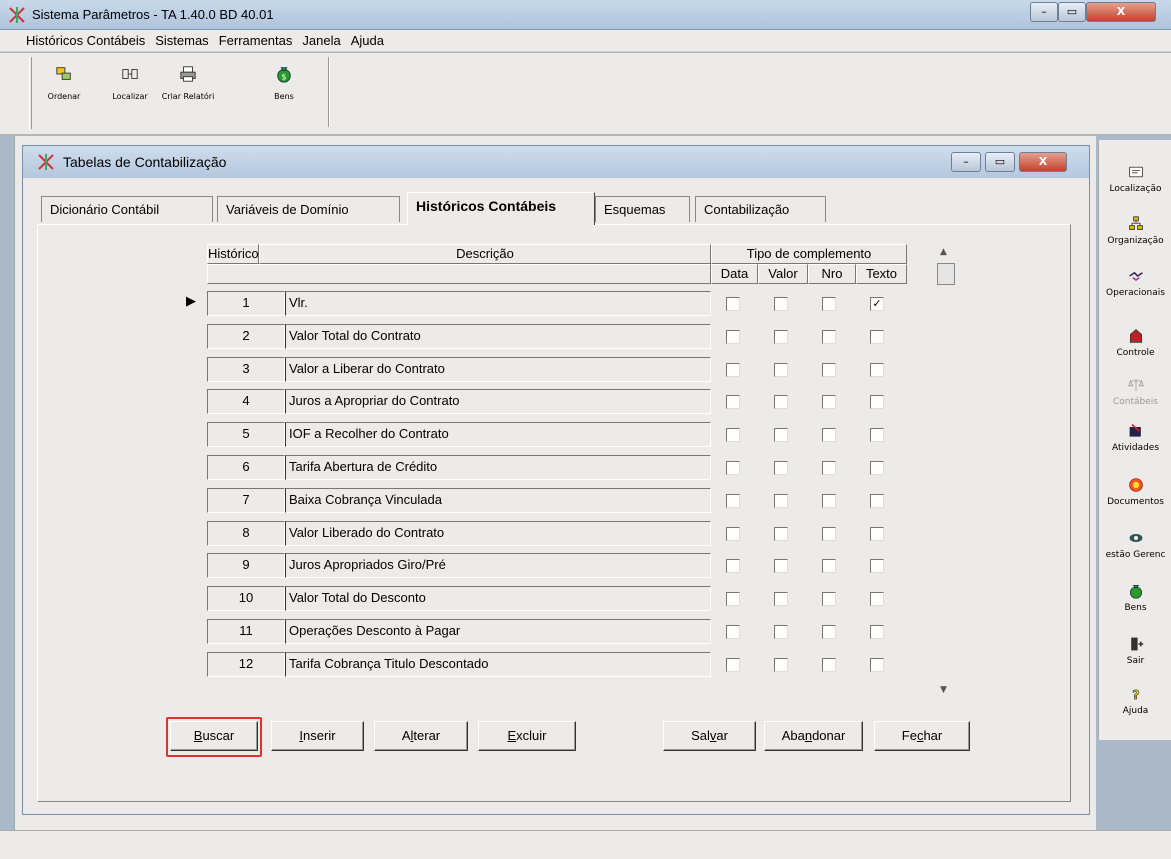  What do you see at coordinates (943, 690) in the screenshot?
I see `scroll-down-icon: ▼` at bounding box center [943, 690].